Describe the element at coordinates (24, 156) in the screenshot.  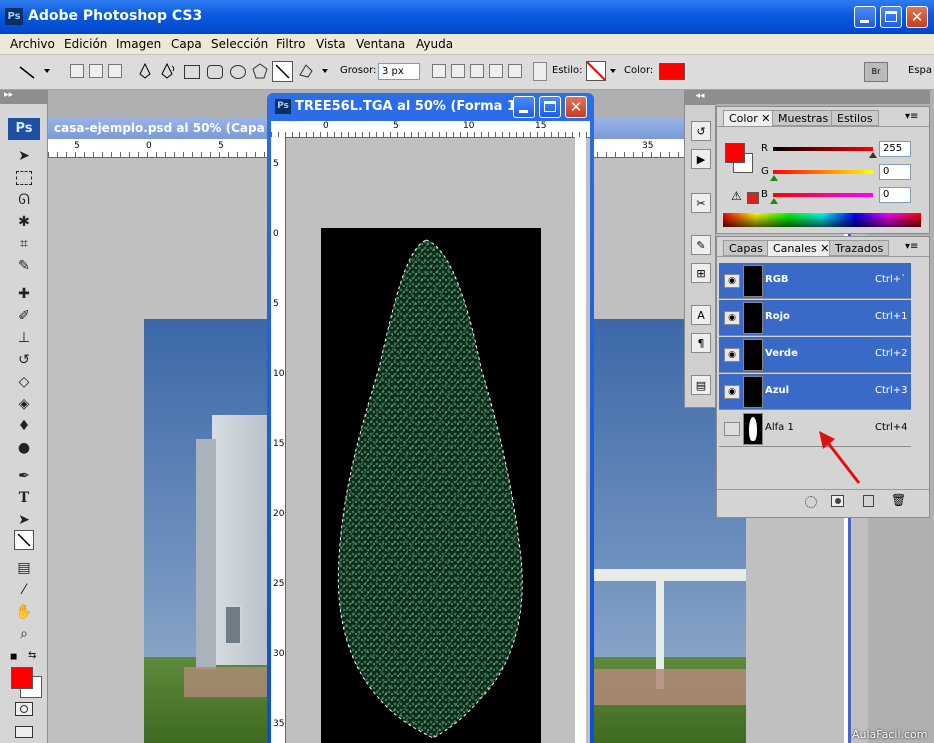
I see `move-tool-icon: ➤` at that location.